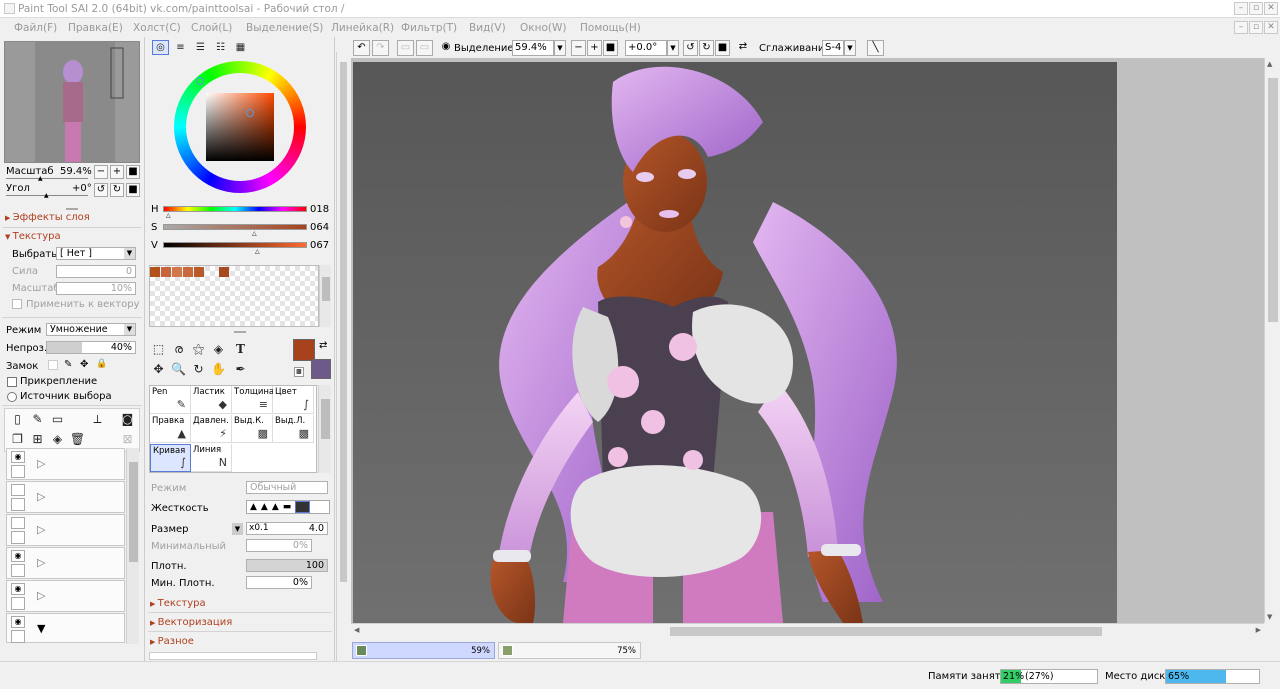 This screenshot has height=689, width=1280. Describe the element at coordinates (101, 364) in the screenshot. I see `lock-all-icon: 🔒` at that location.